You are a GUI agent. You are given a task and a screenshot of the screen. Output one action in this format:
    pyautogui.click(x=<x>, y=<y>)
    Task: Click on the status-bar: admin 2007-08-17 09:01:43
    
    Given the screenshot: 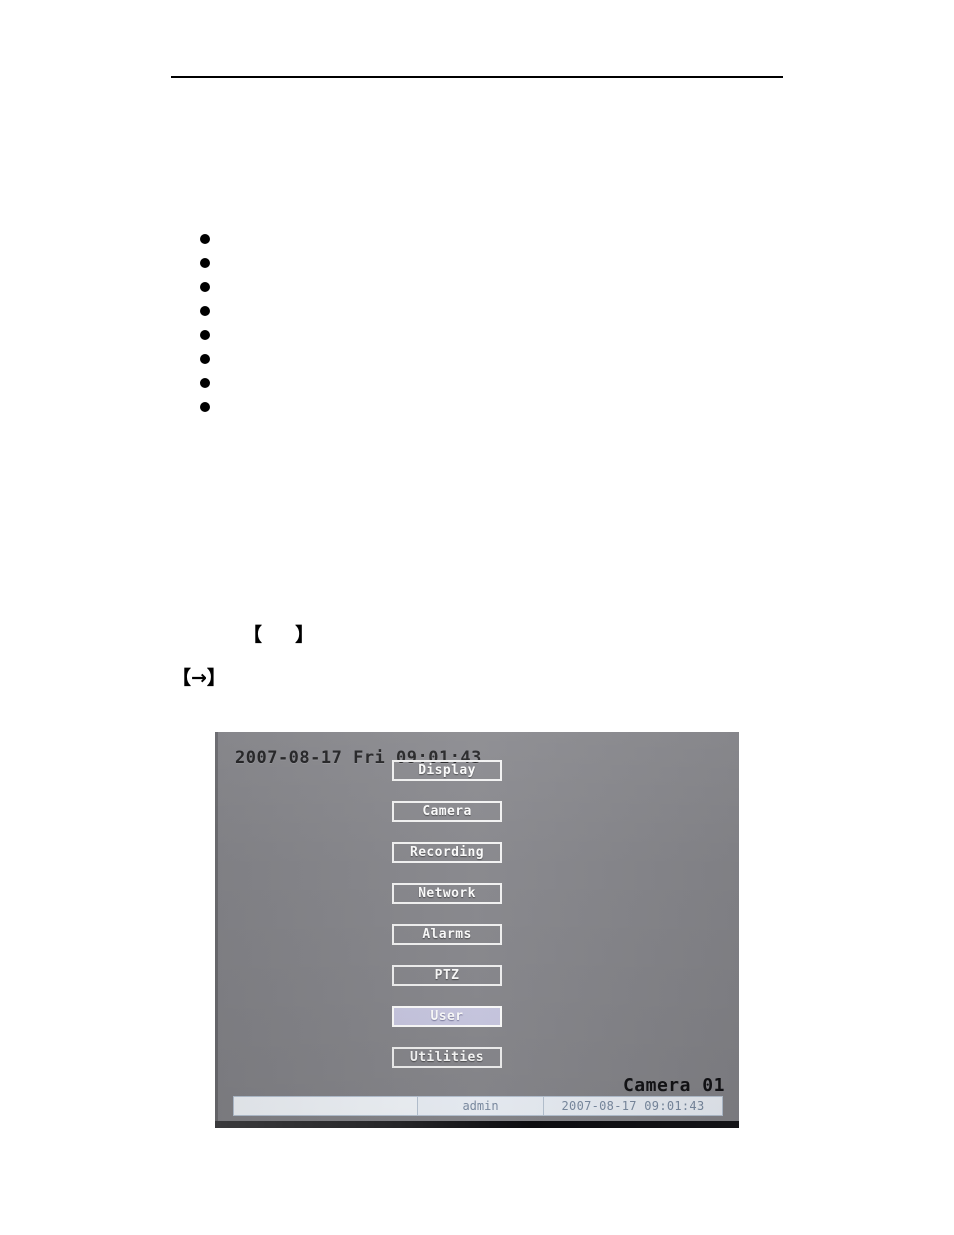 What is the action you would take?
    pyautogui.click(x=478, y=1106)
    